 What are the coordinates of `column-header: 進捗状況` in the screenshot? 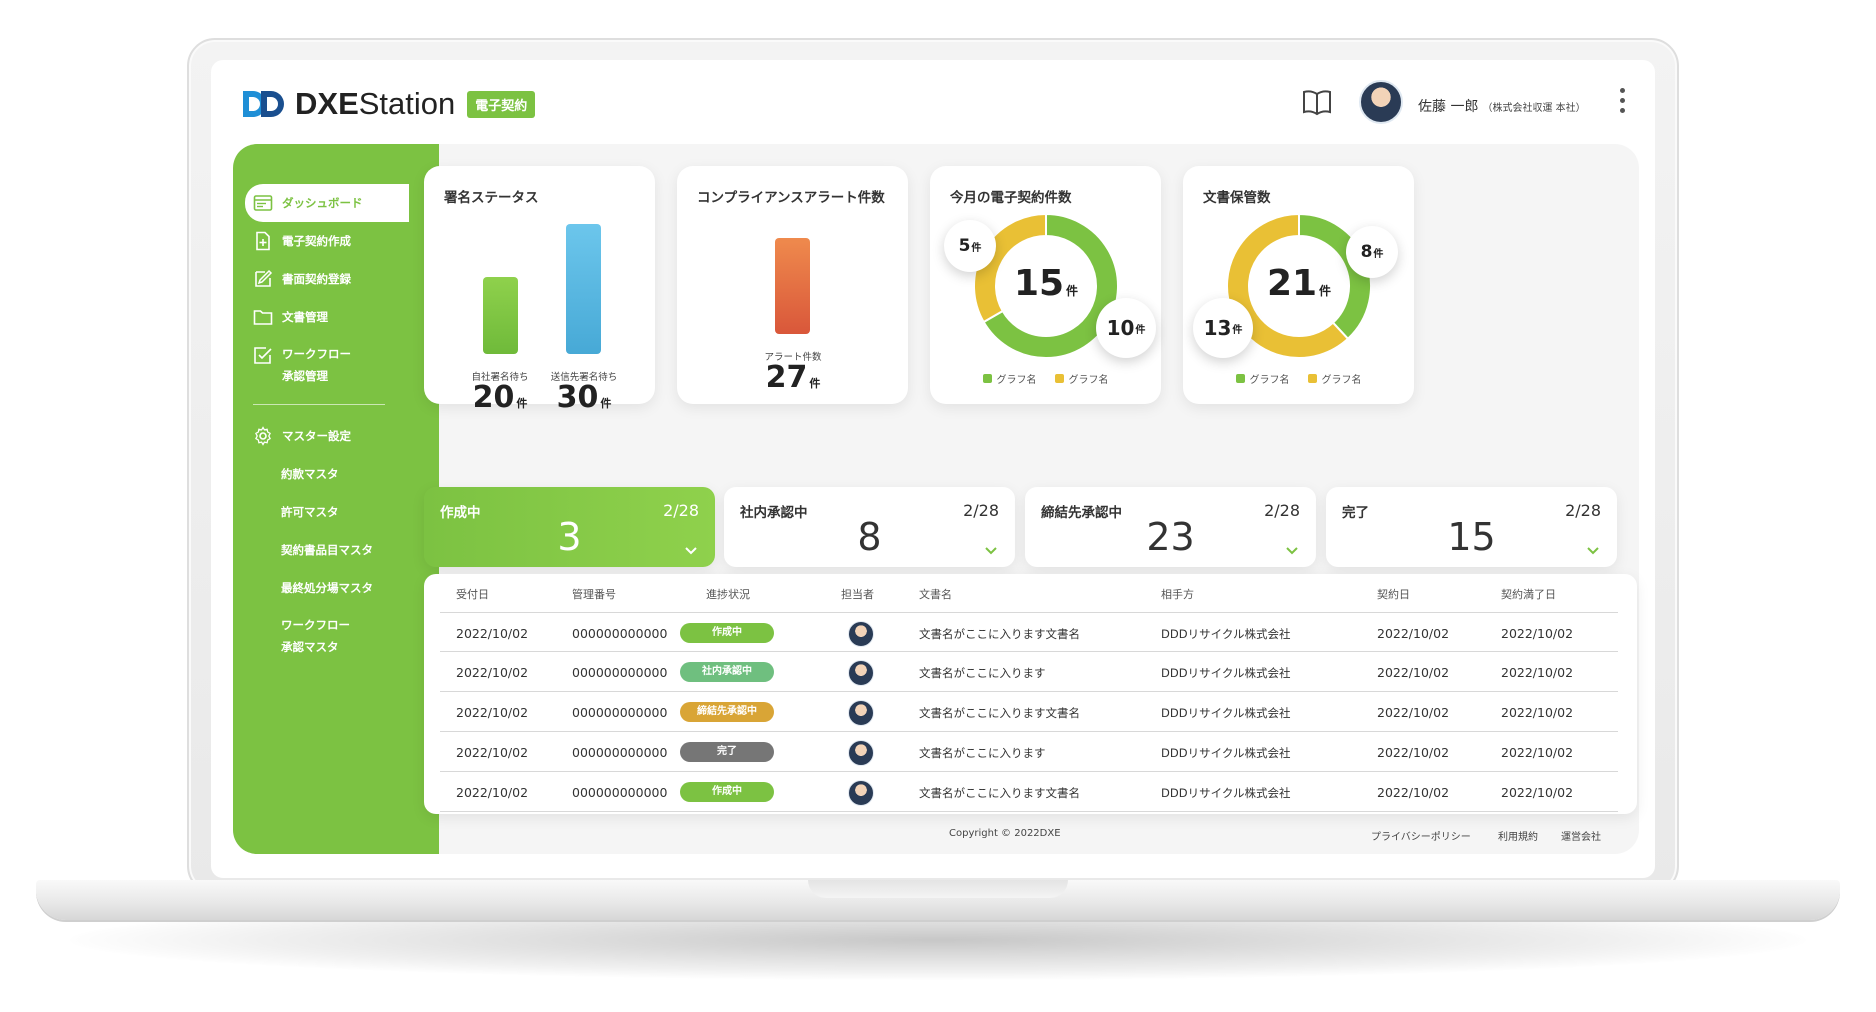 It's located at (728, 594).